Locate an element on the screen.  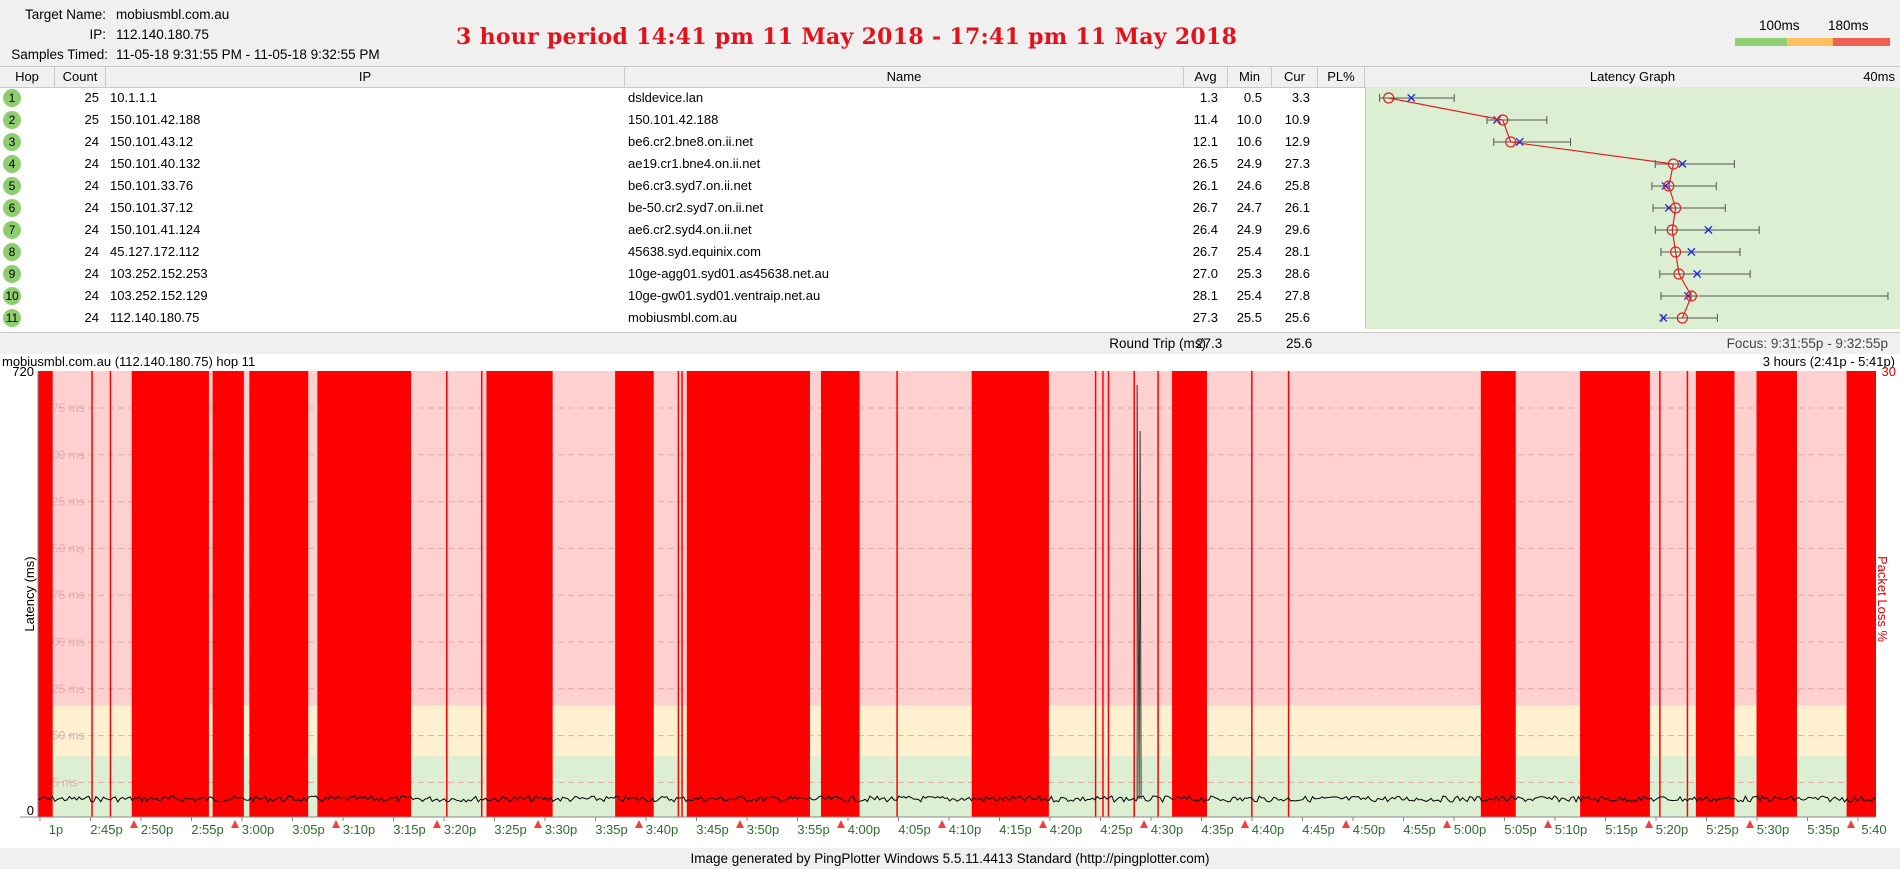
col-count: Count is located at coordinates (80, 77).